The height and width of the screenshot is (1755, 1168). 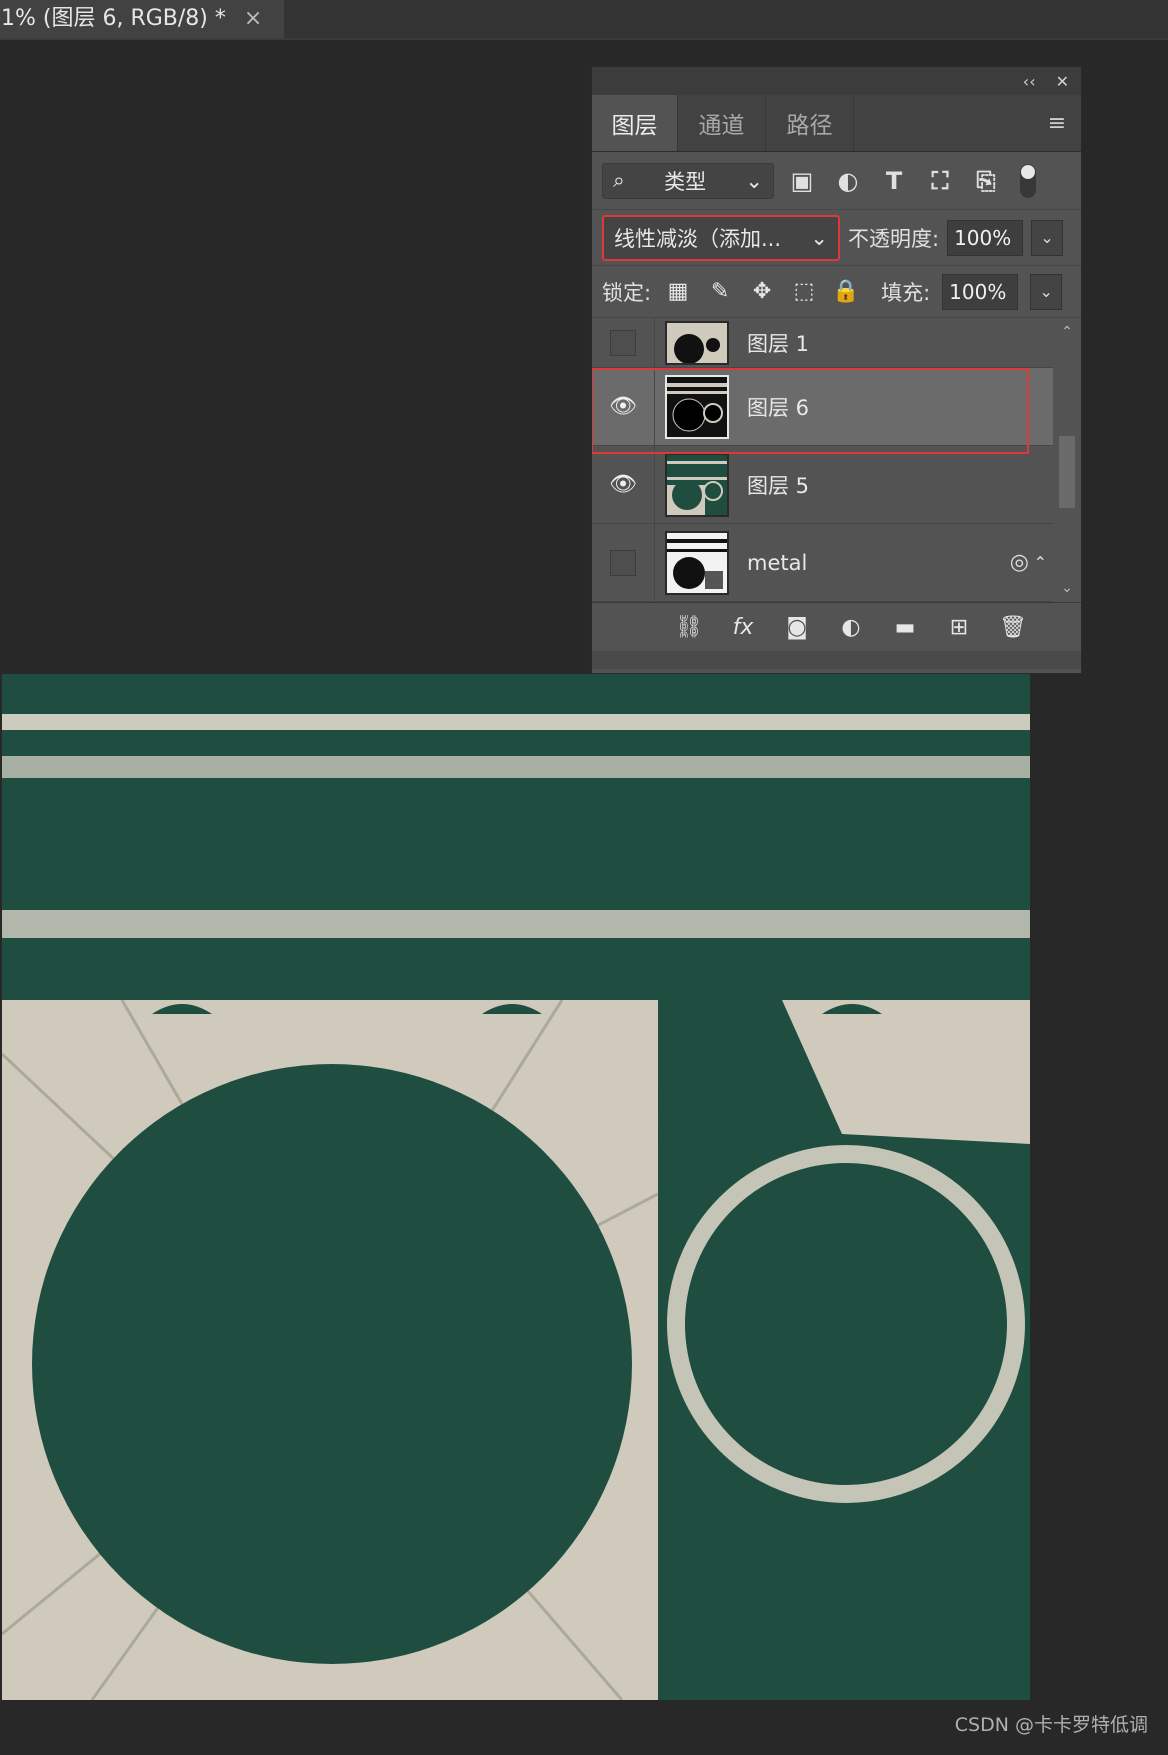 What do you see at coordinates (1019, 562) in the screenshot?
I see `smart-filter-icon: ◎` at bounding box center [1019, 562].